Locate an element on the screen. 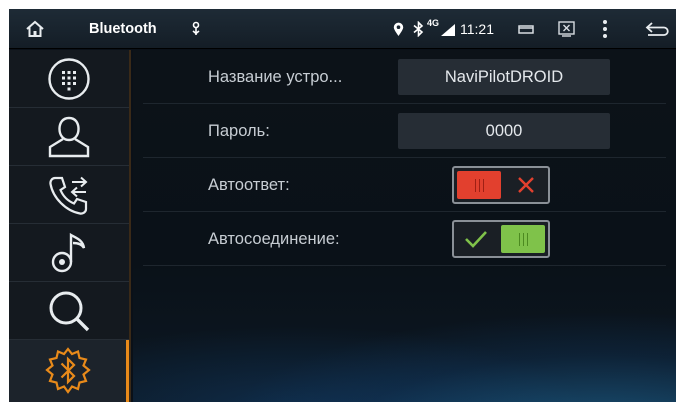  auto-connect-label: Автосоединение: is located at coordinates (274, 238).